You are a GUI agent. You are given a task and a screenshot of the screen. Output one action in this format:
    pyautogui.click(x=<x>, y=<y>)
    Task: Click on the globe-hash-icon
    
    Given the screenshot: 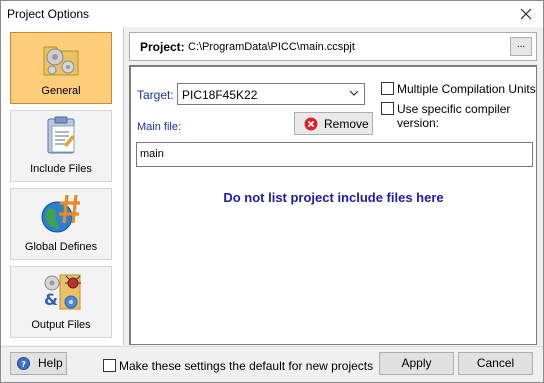 What is the action you would take?
    pyautogui.click(x=60, y=213)
    